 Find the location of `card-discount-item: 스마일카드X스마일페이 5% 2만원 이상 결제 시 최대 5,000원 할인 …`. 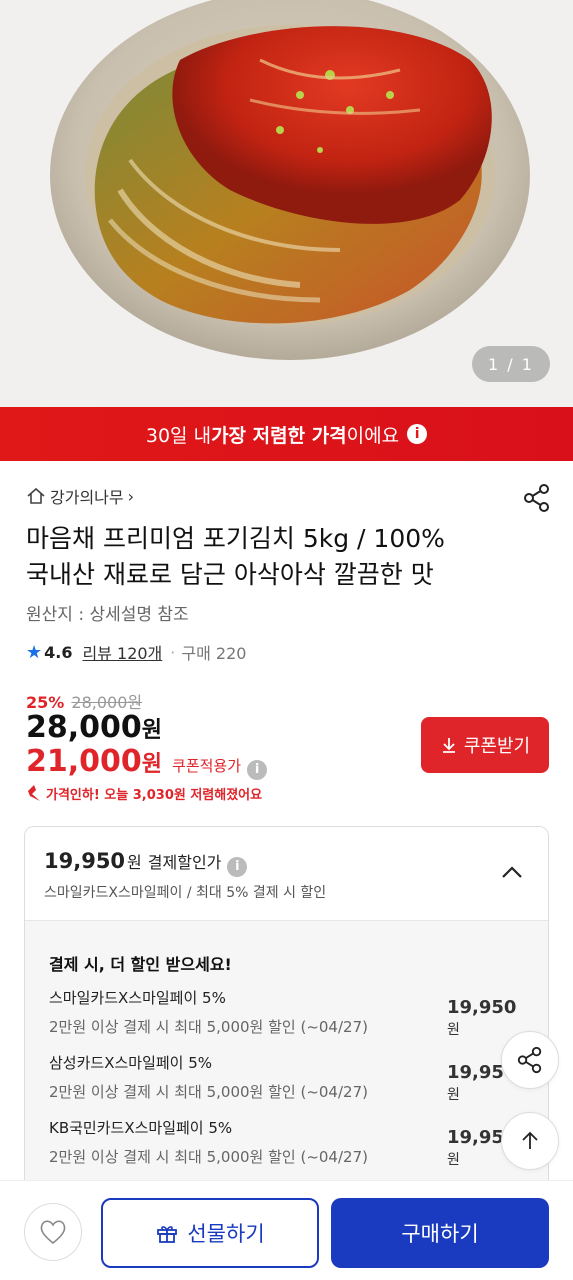

card-discount-item: 스마일카드X스마일페이 5% 2만원 이상 결제 시 최대 5,000원 할인 … is located at coordinates (284, 1012).